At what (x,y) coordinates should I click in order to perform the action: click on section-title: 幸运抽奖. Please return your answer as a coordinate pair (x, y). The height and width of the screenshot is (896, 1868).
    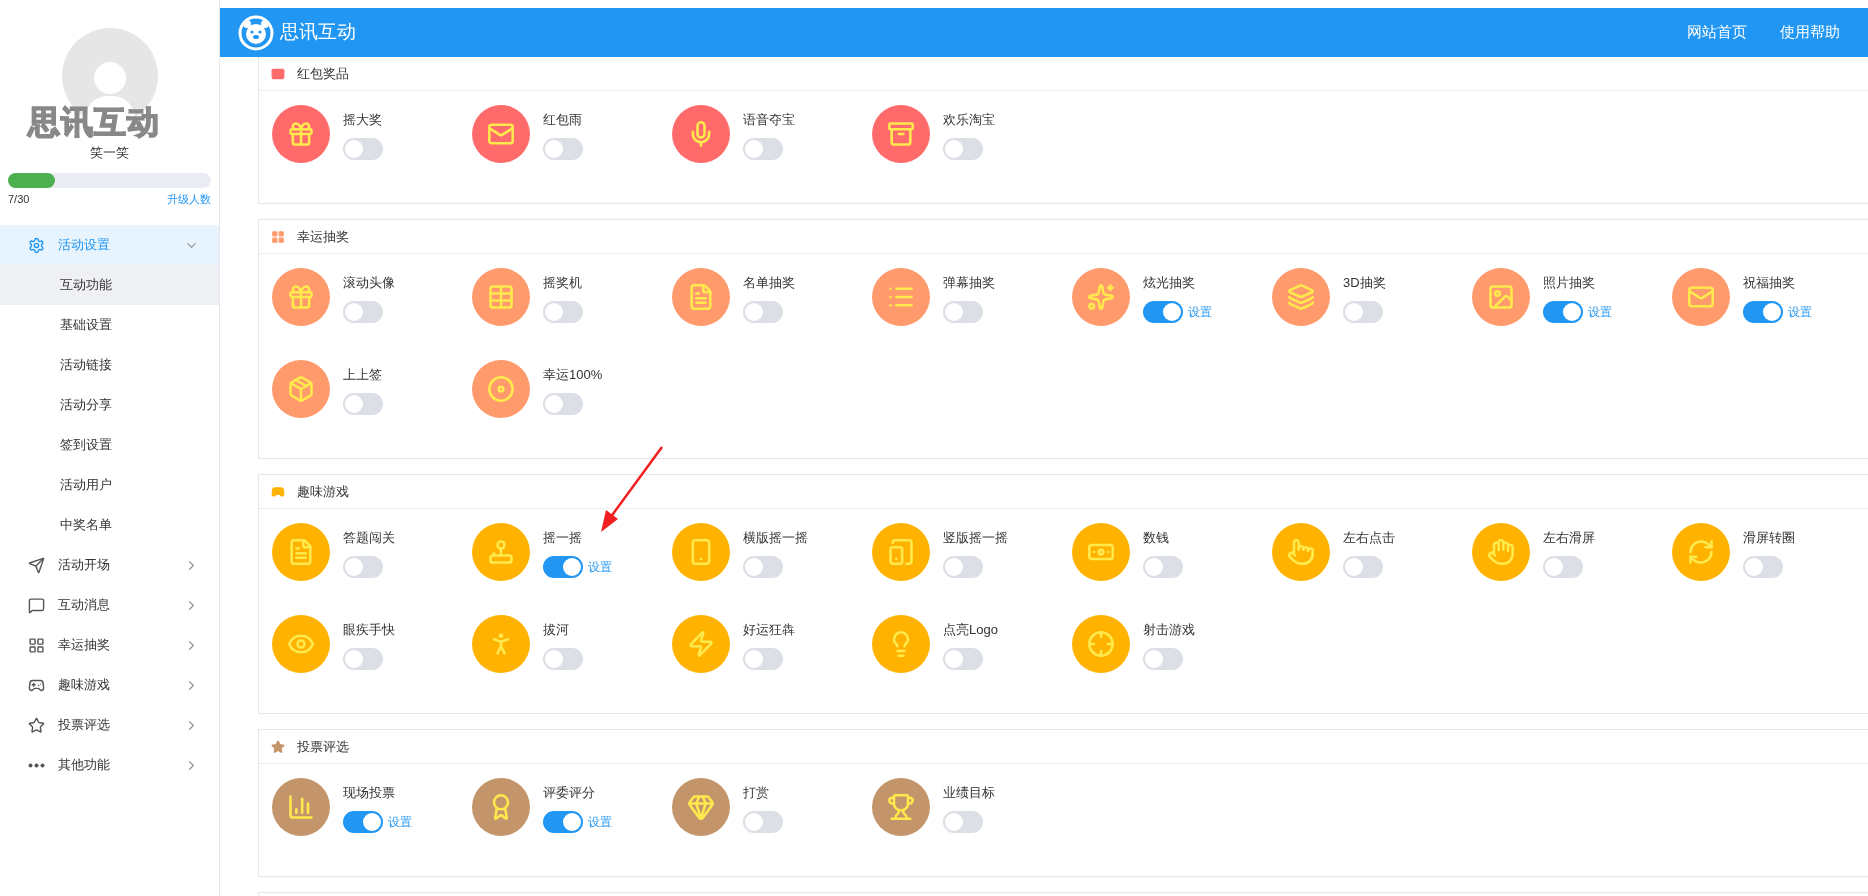
    Looking at the image, I should click on (323, 236).